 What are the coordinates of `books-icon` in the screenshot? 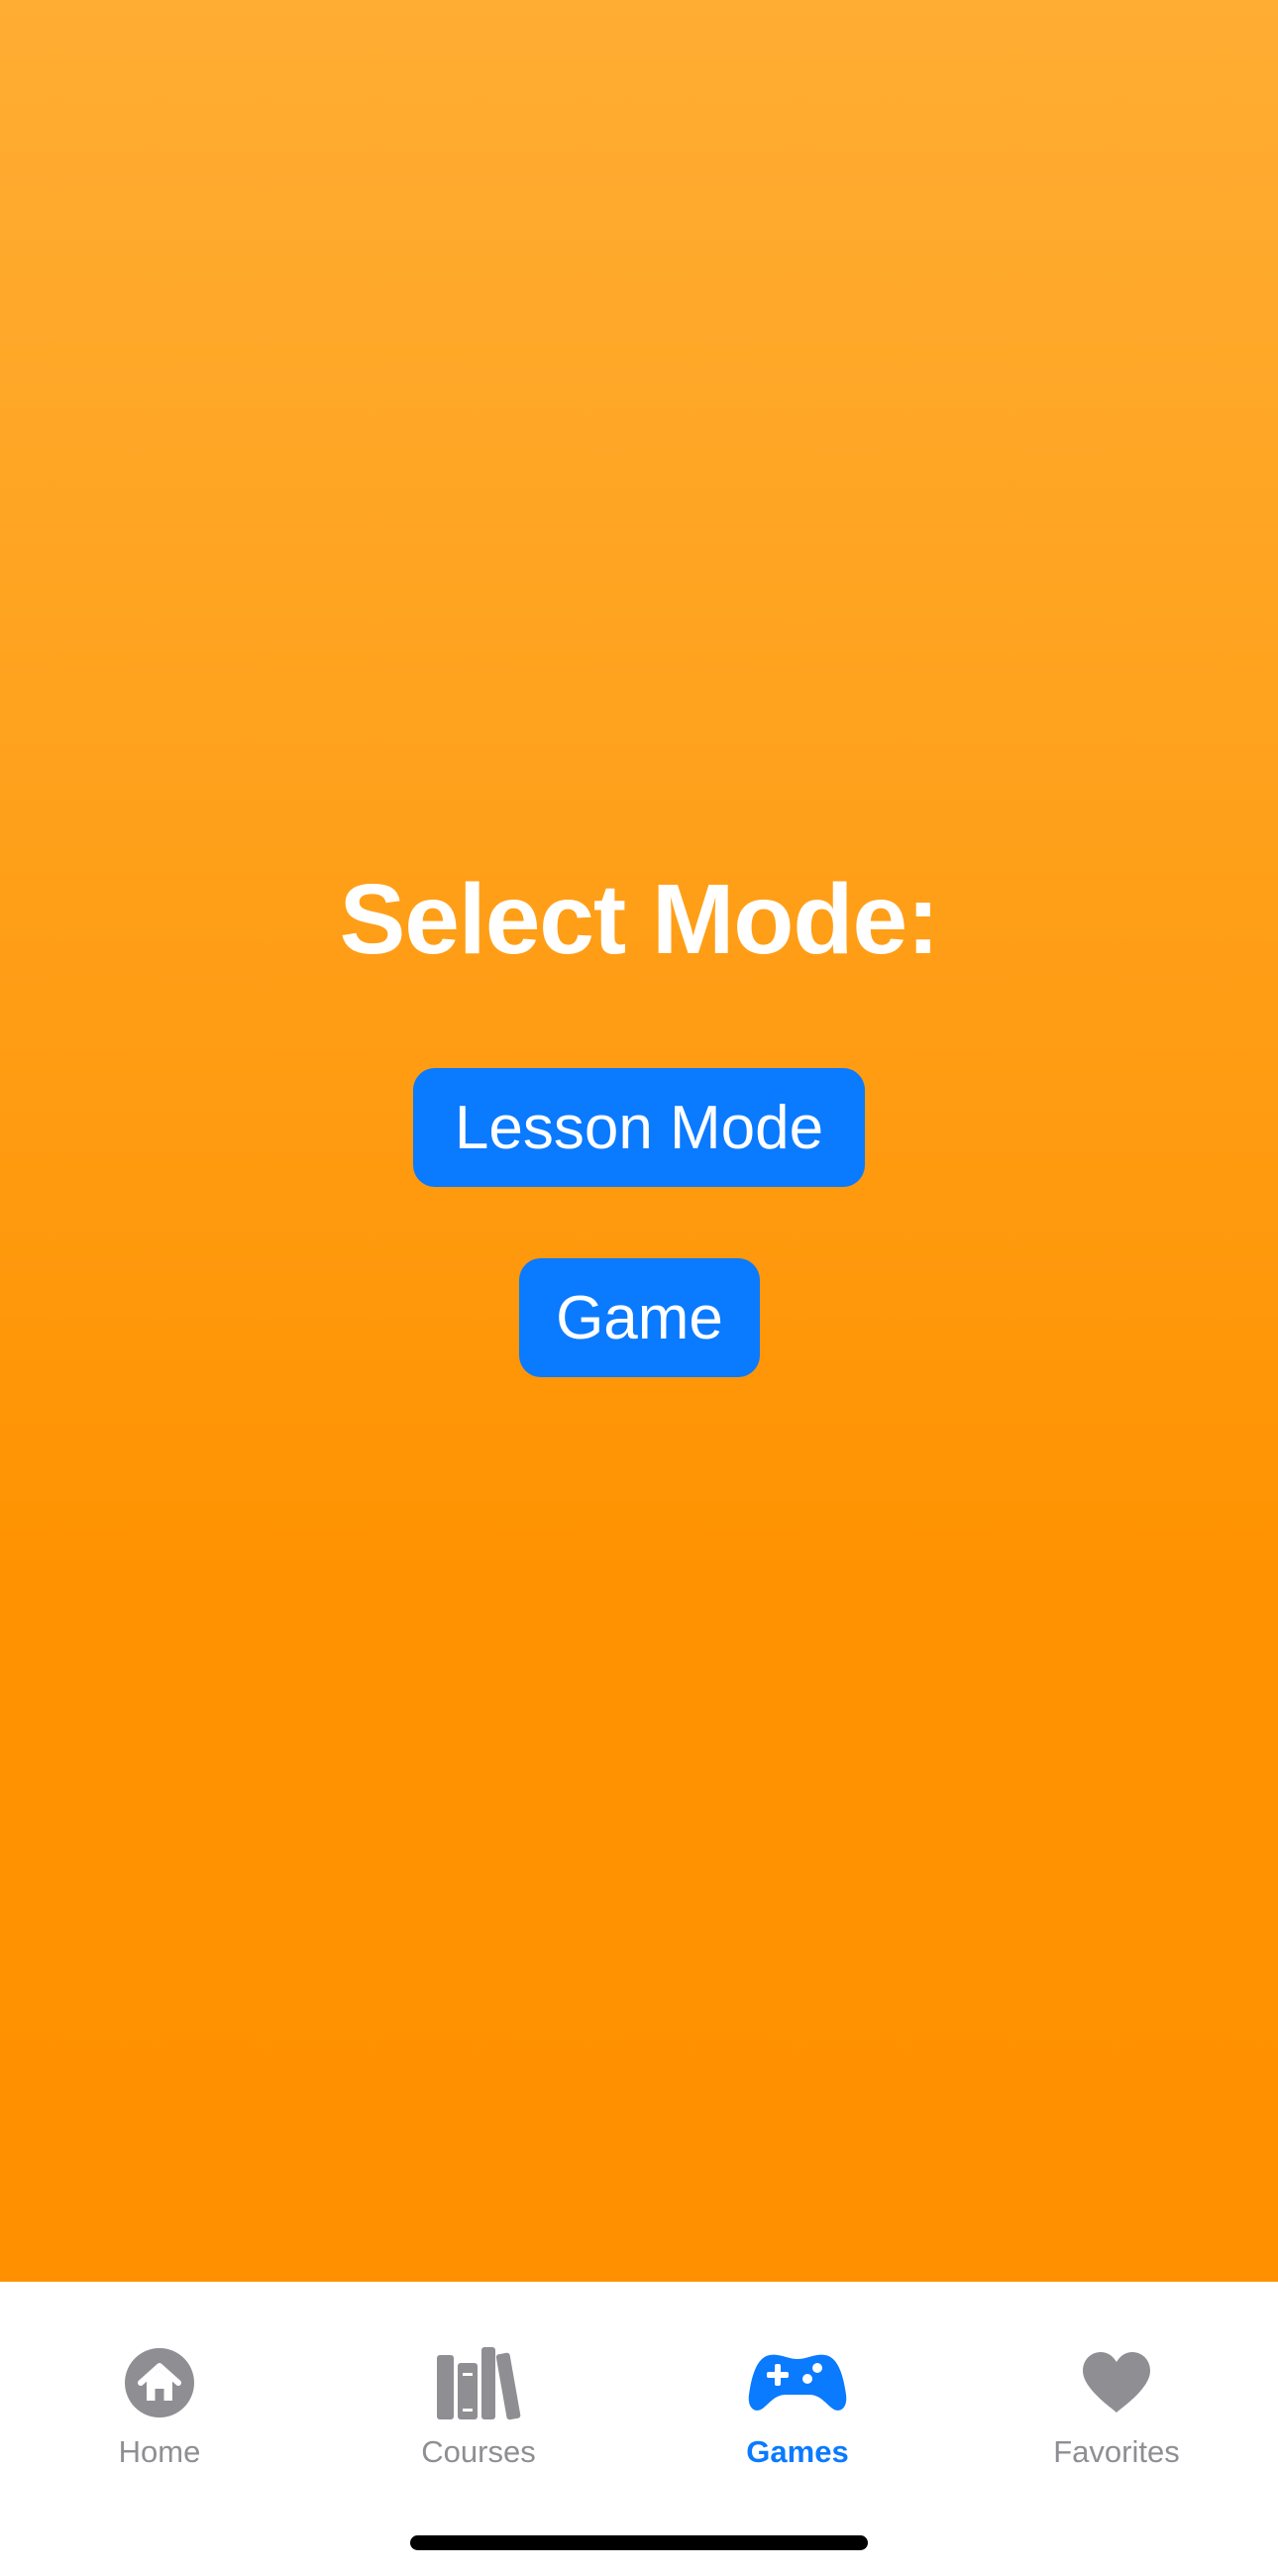 It's located at (478, 2382).